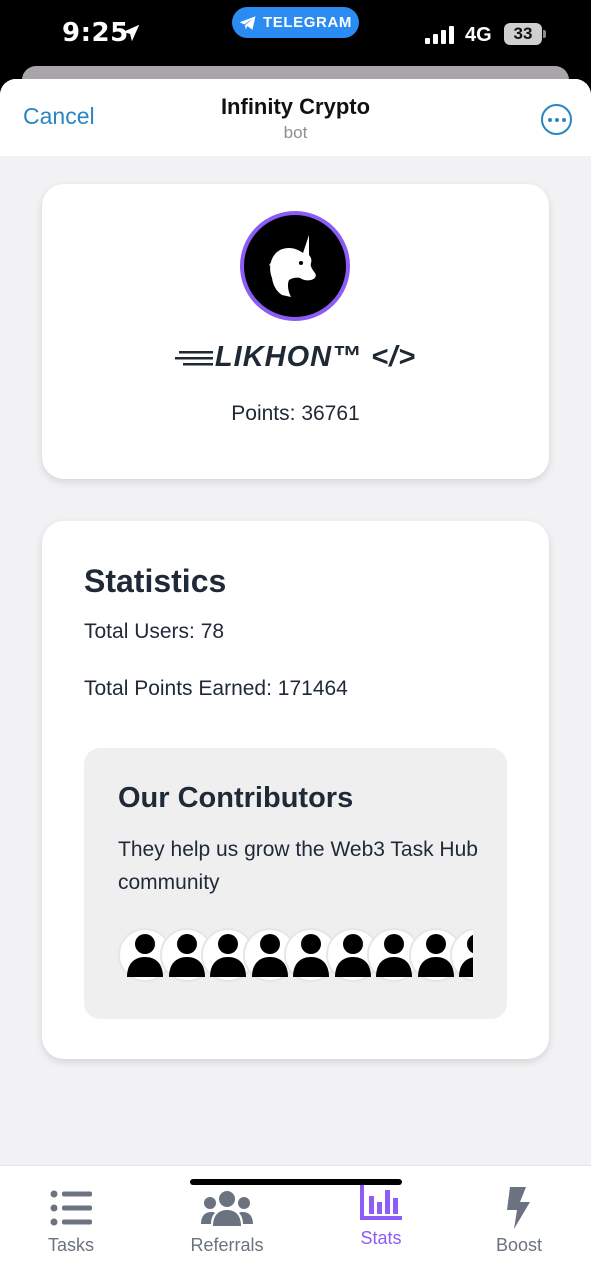  I want to click on username: LIKHON™ </>, so click(295, 357).